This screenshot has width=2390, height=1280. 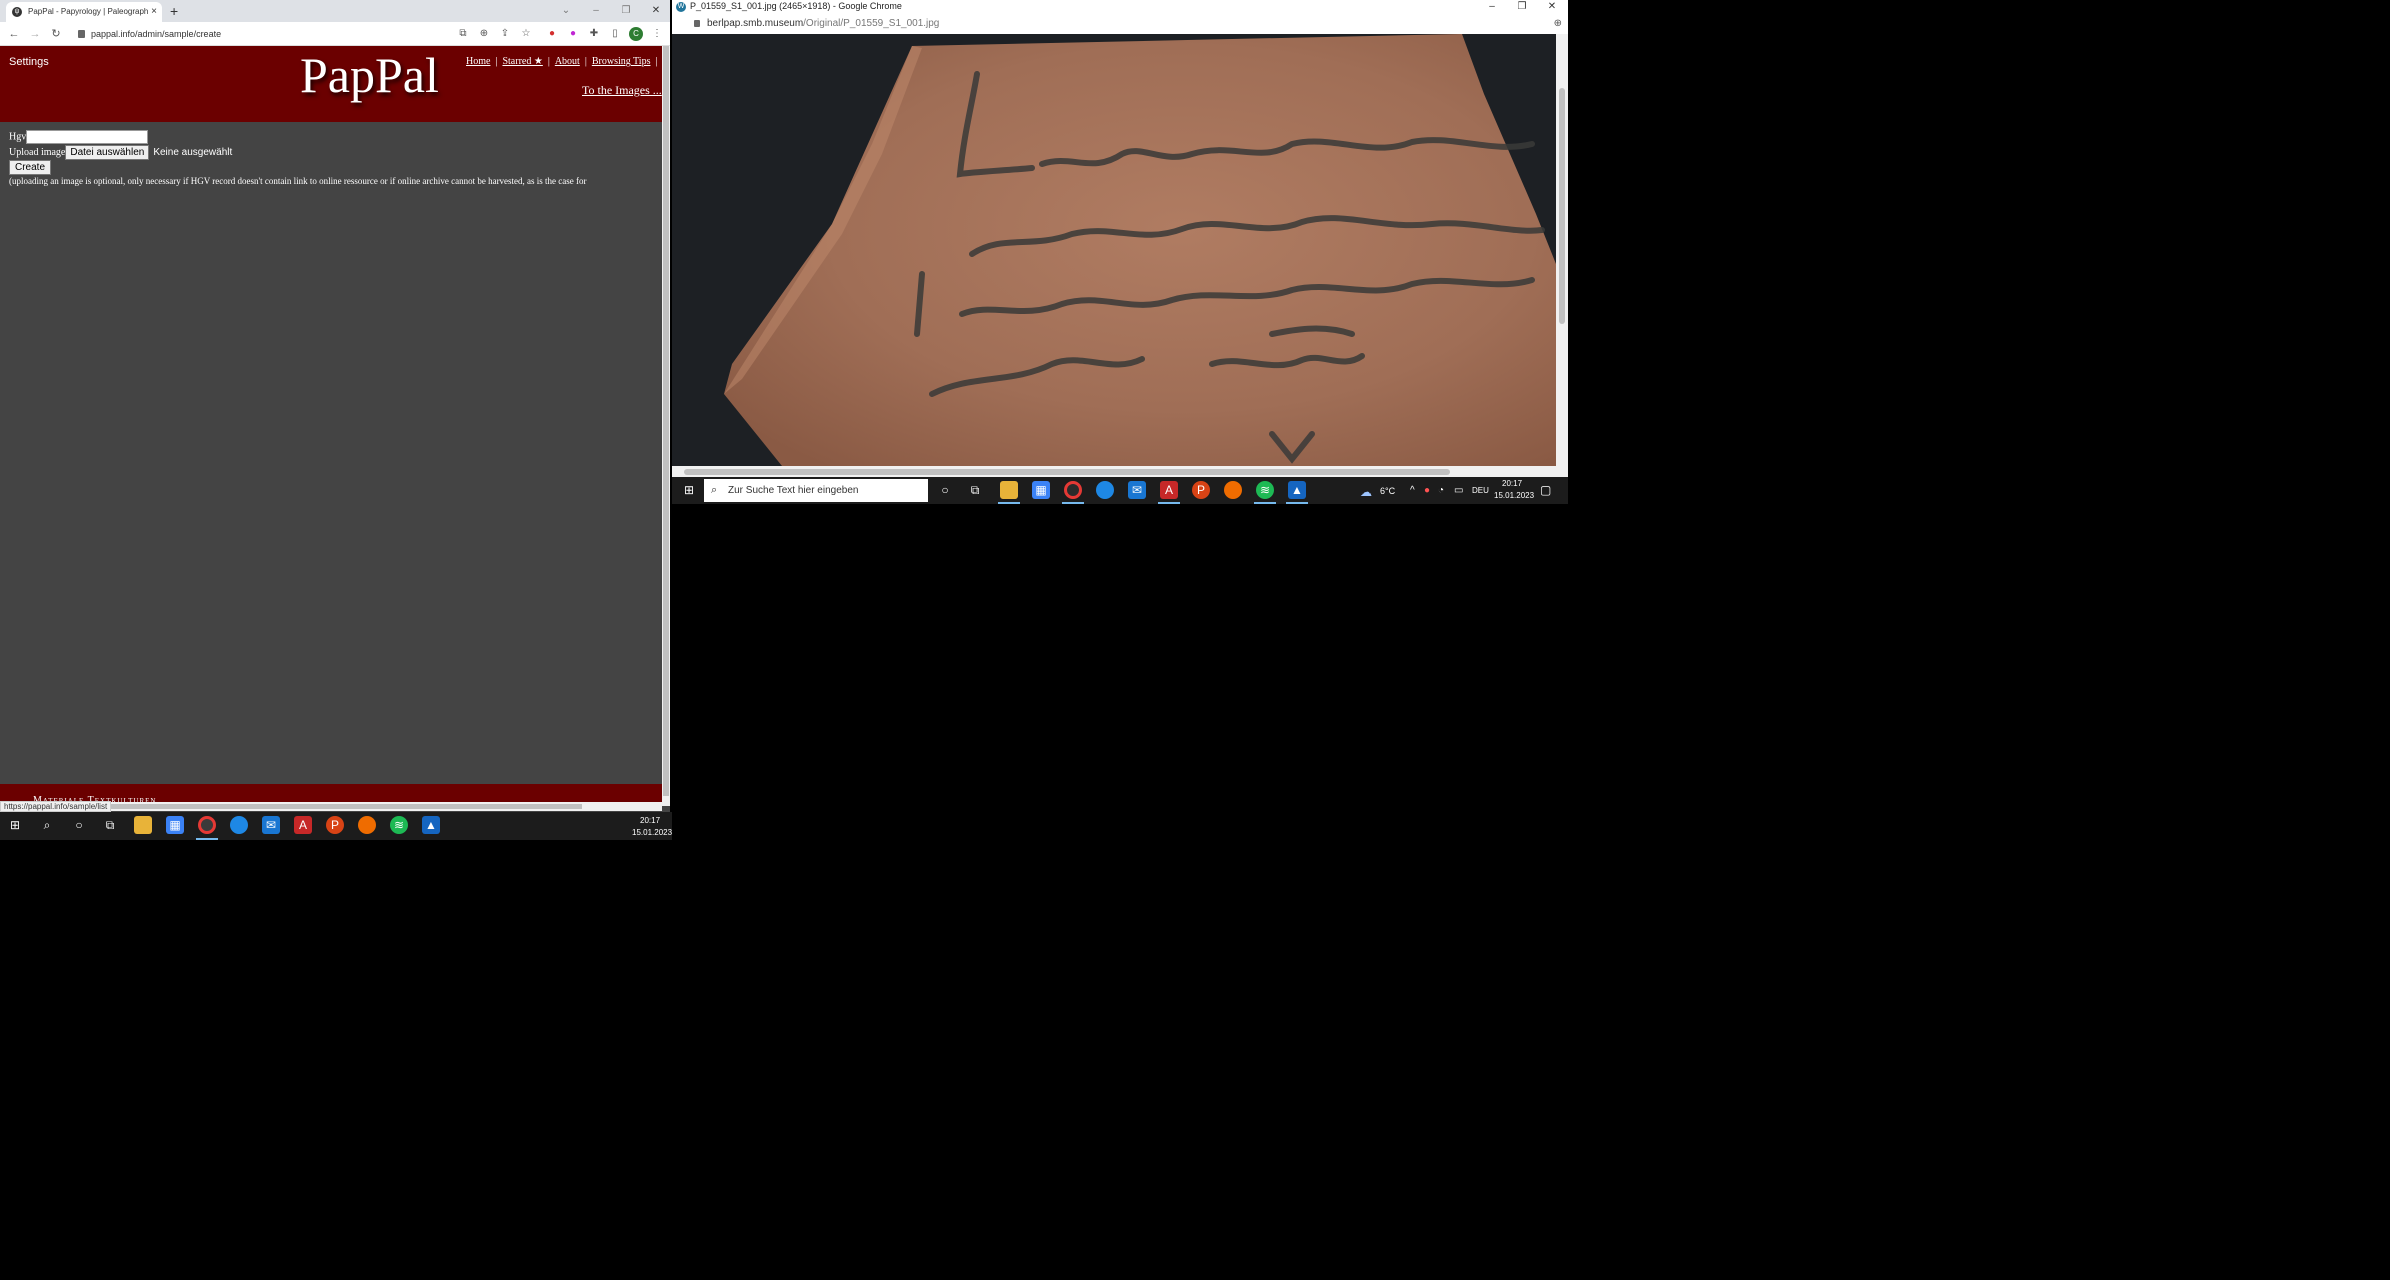 I want to click on side-panel-icon: ▯, so click(x=615, y=34).